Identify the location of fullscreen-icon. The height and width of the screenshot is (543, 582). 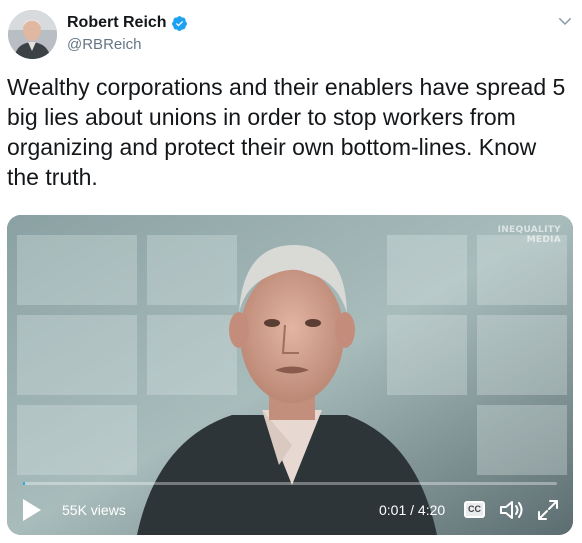
(548, 510).